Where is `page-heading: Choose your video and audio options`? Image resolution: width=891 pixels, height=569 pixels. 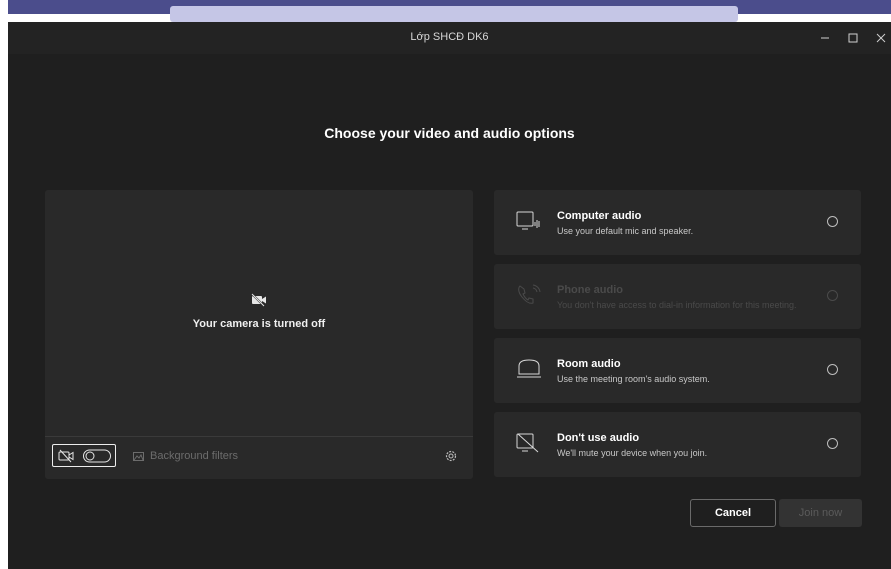 page-heading: Choose your video and audio options is located at coordinates (449, 133).